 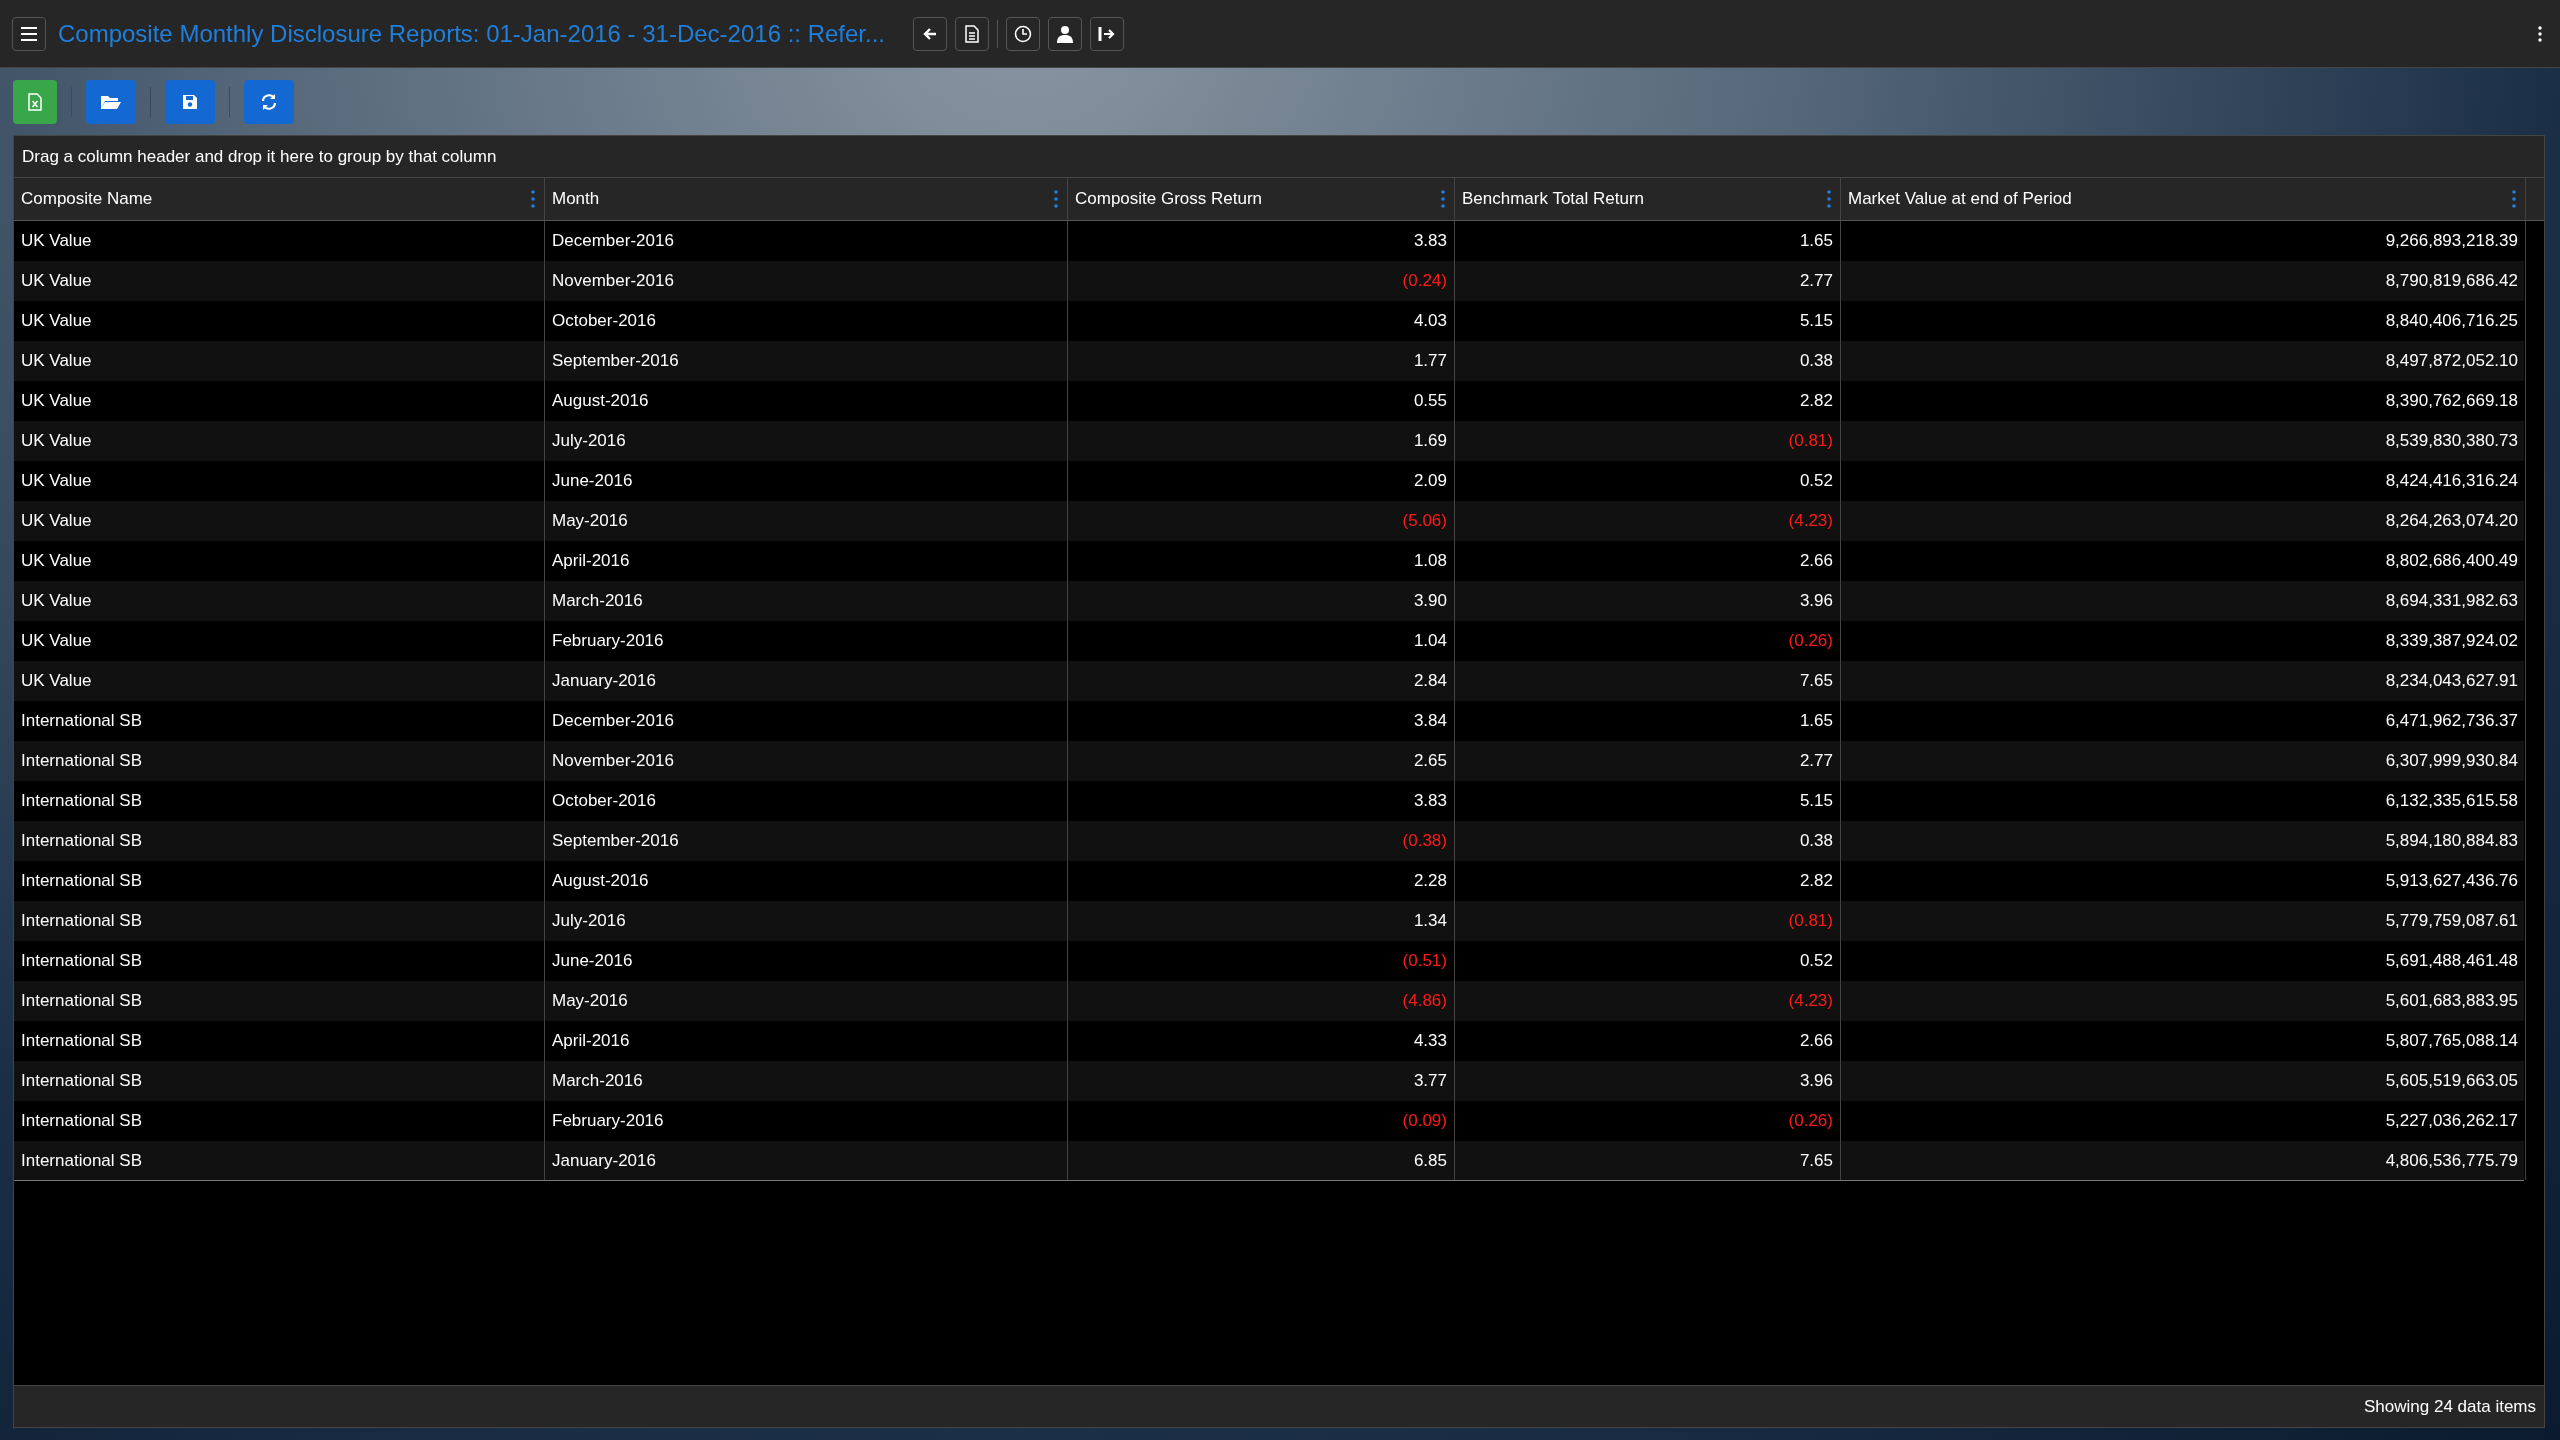 I want to click on more-icon, so click(x=2540, y=33).